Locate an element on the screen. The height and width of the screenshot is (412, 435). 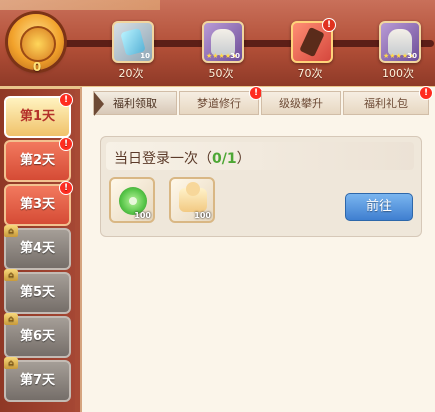
cake-icon is located at coordinates (193, 197).